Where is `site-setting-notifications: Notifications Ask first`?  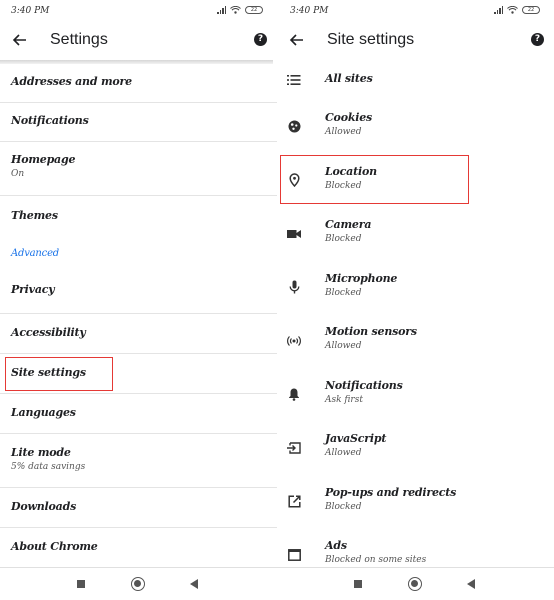
site-setting-notifications: Notifications Ask first is located at coordinates (415, 395).